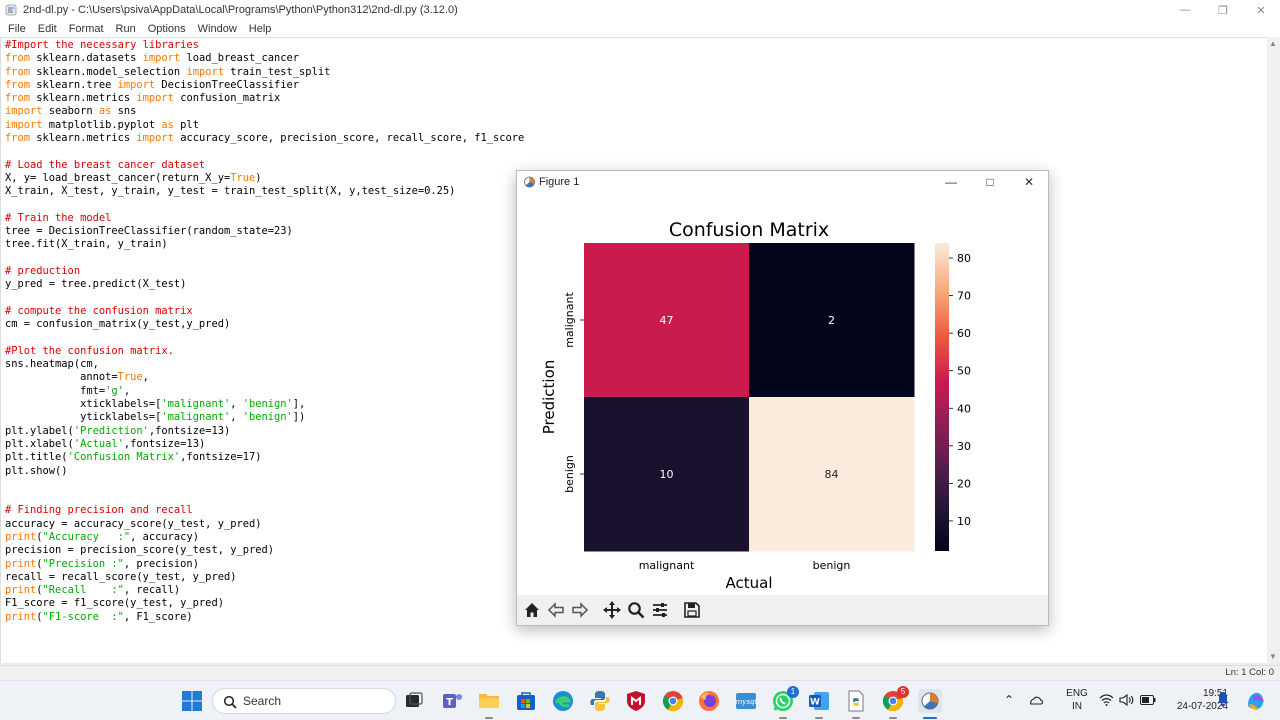 This screenshot has height=720, width=1280. I want to click on python-idle-button, so click(600, 701).